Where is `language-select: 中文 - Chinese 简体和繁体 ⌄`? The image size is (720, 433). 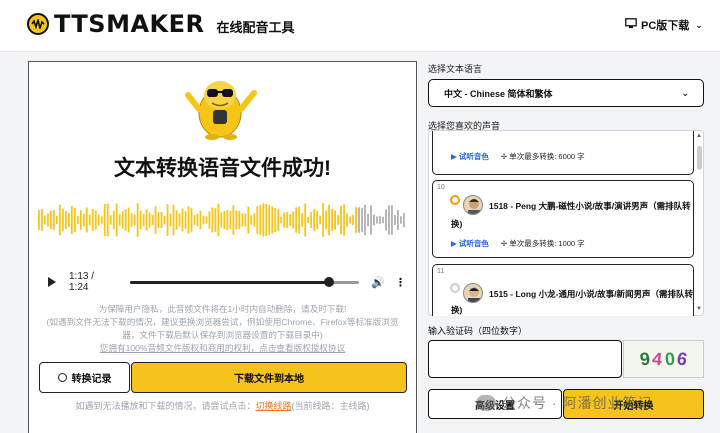
language-select: 中文 - Chinese 简体和繁体 ⌄ is located at coordinates (566, 93).